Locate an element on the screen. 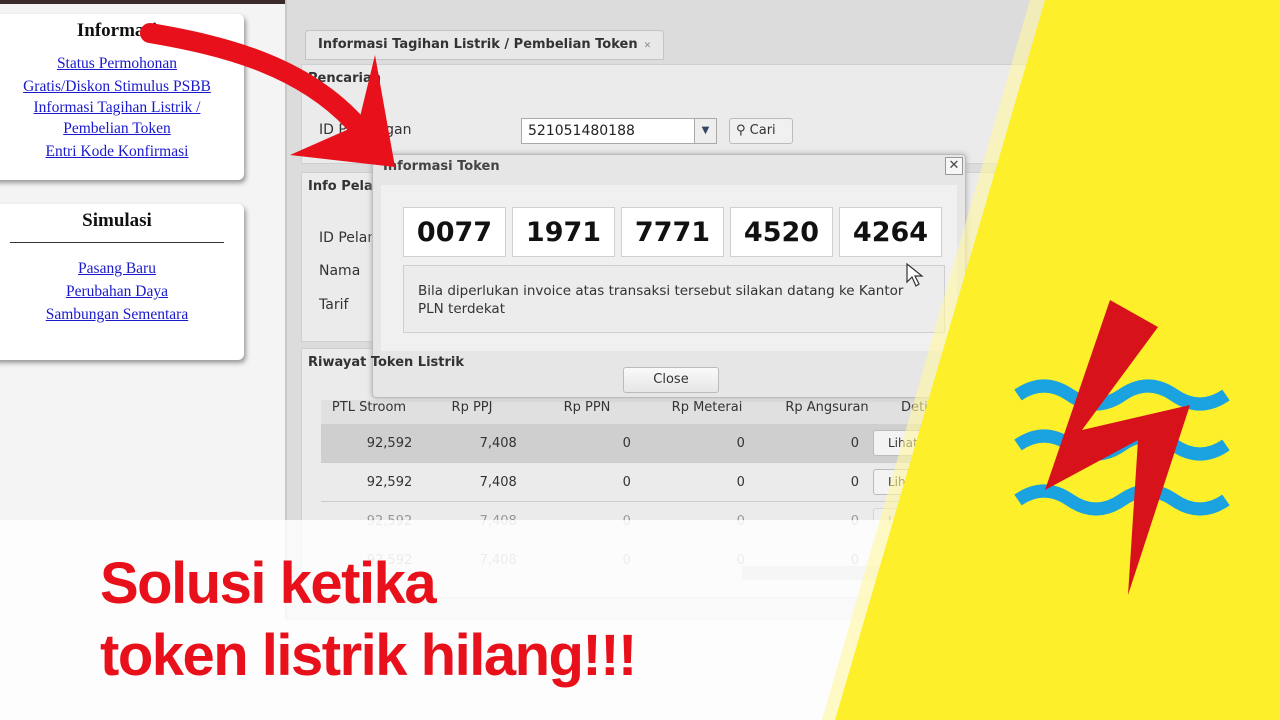  pln-logo is located at coordinates (1122, 447).